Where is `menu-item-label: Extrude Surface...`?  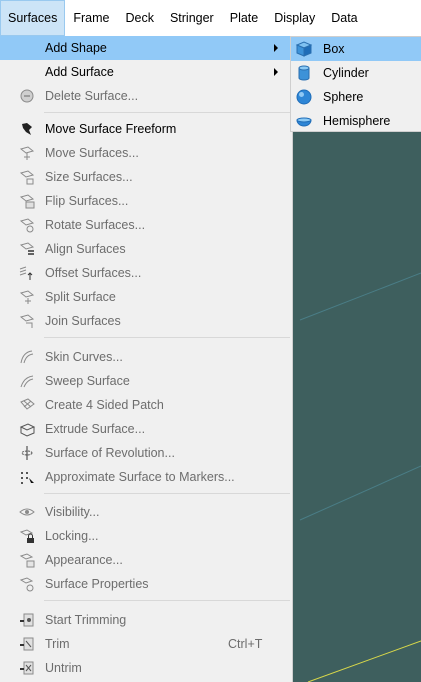
menu-item-label: Extrude Surface... is located at coordinates (95, 429).